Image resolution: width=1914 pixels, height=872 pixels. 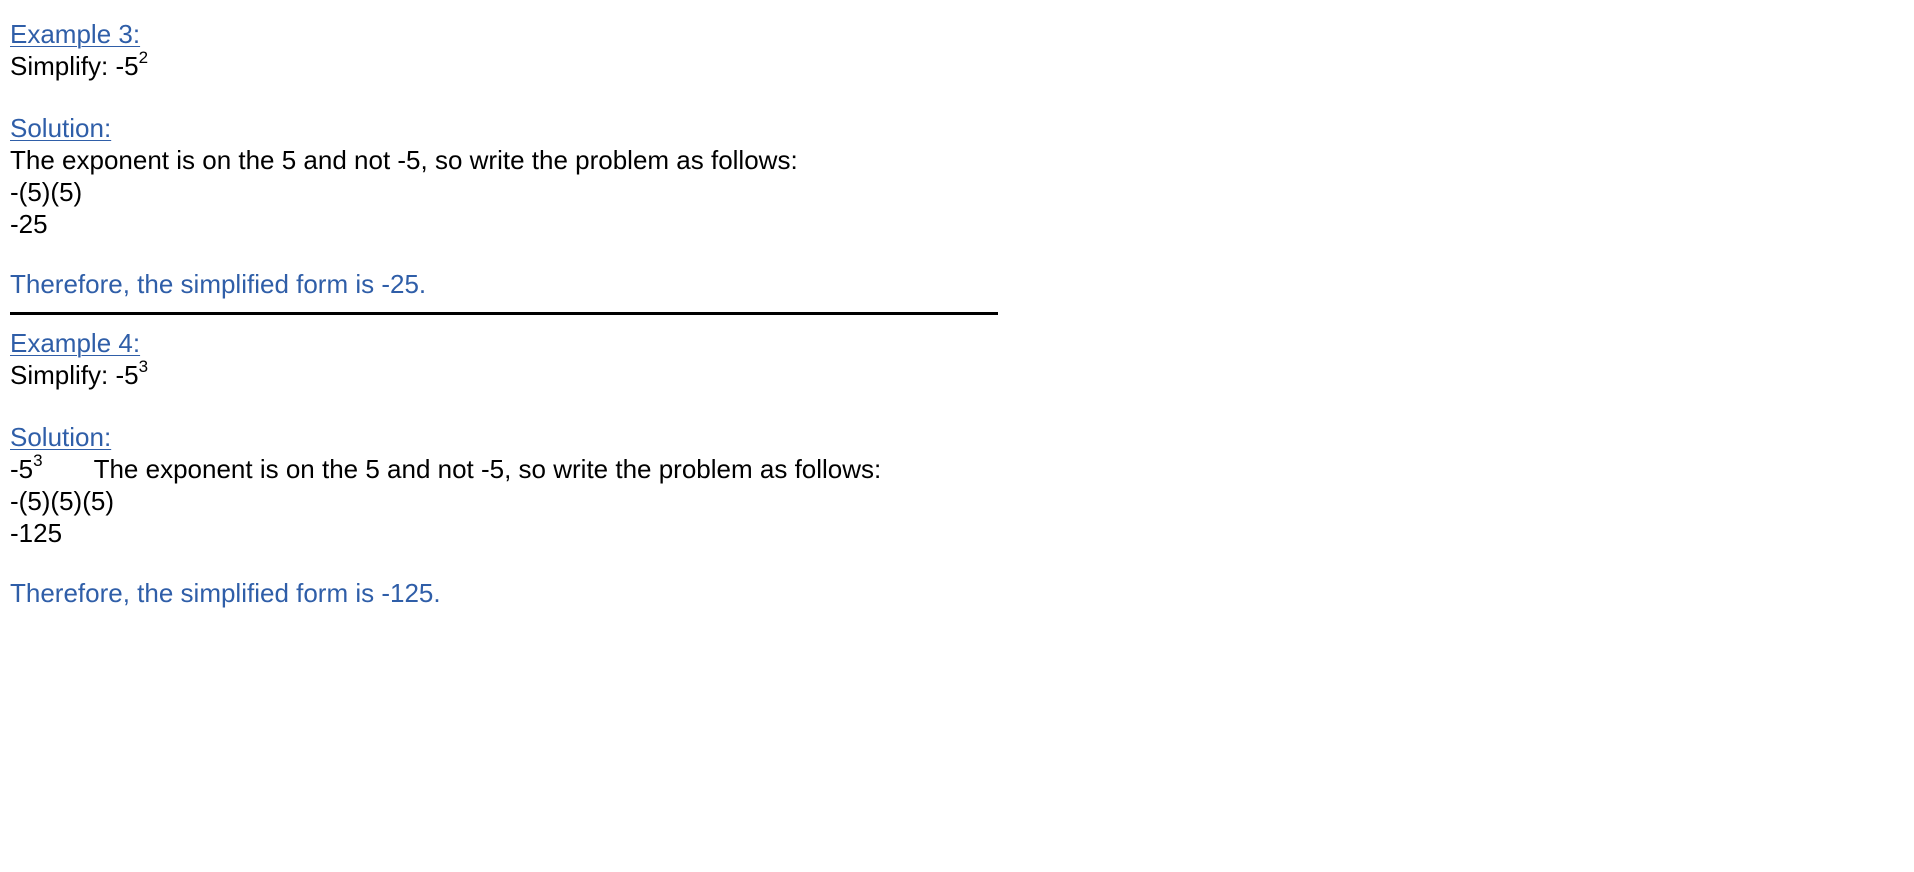 What do you see at coordinates (143, 58) in the screenshot?
I see `example-3-problem-exponent: 2` at bounding box center [143, 58].